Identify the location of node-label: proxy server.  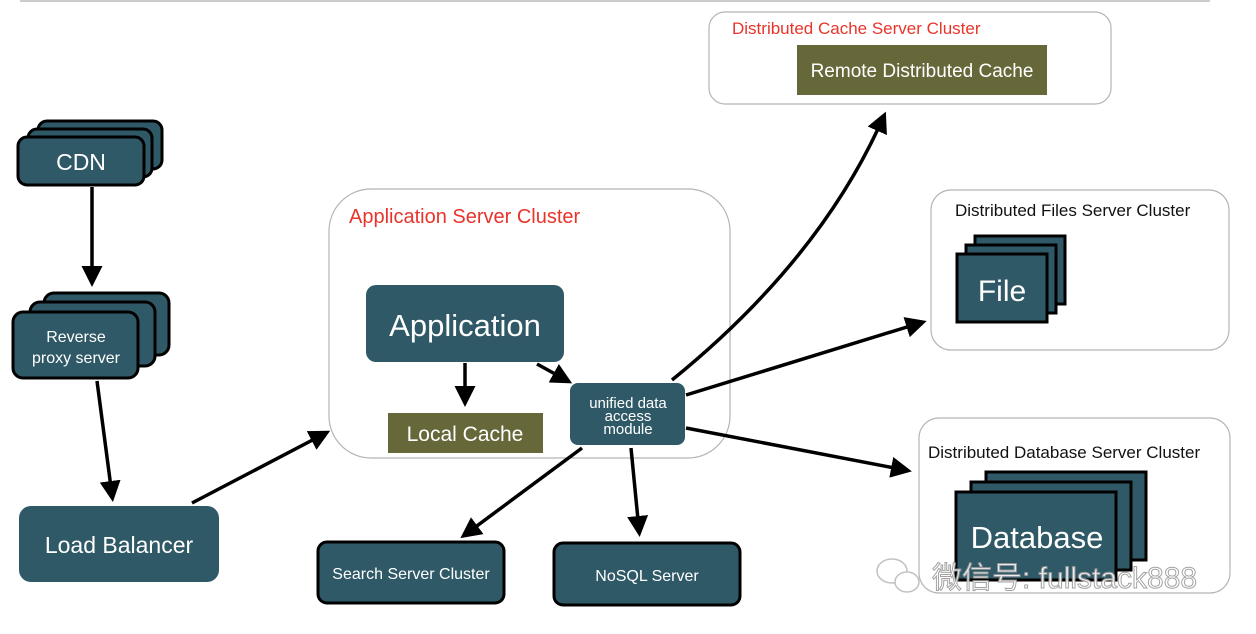
(76, 358).